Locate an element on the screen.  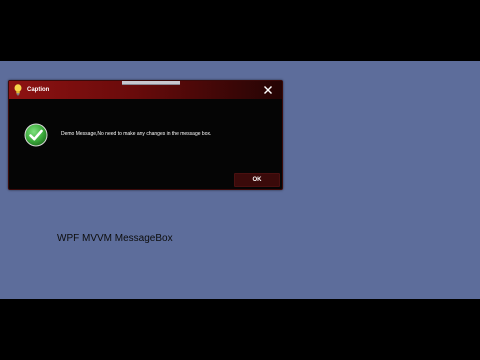
ok-button: OK is located at coordinates (257, 180).